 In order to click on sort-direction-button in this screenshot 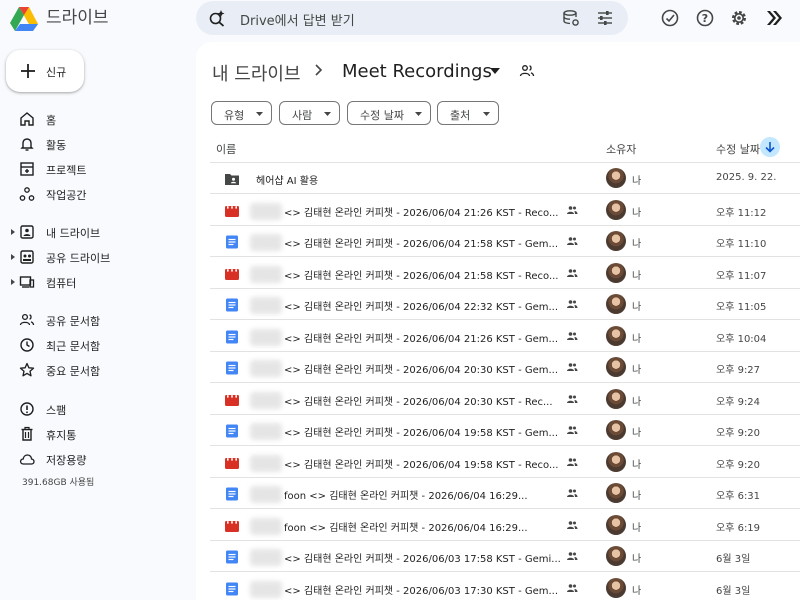, I will do `click(770, 147)`.